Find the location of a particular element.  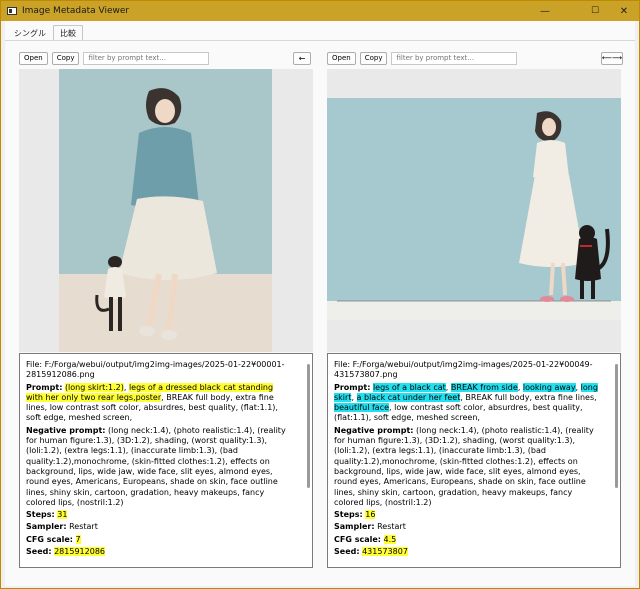

prompt-segment: , BREAK full body, extra fine lines, is located at coordinates (528, 397).